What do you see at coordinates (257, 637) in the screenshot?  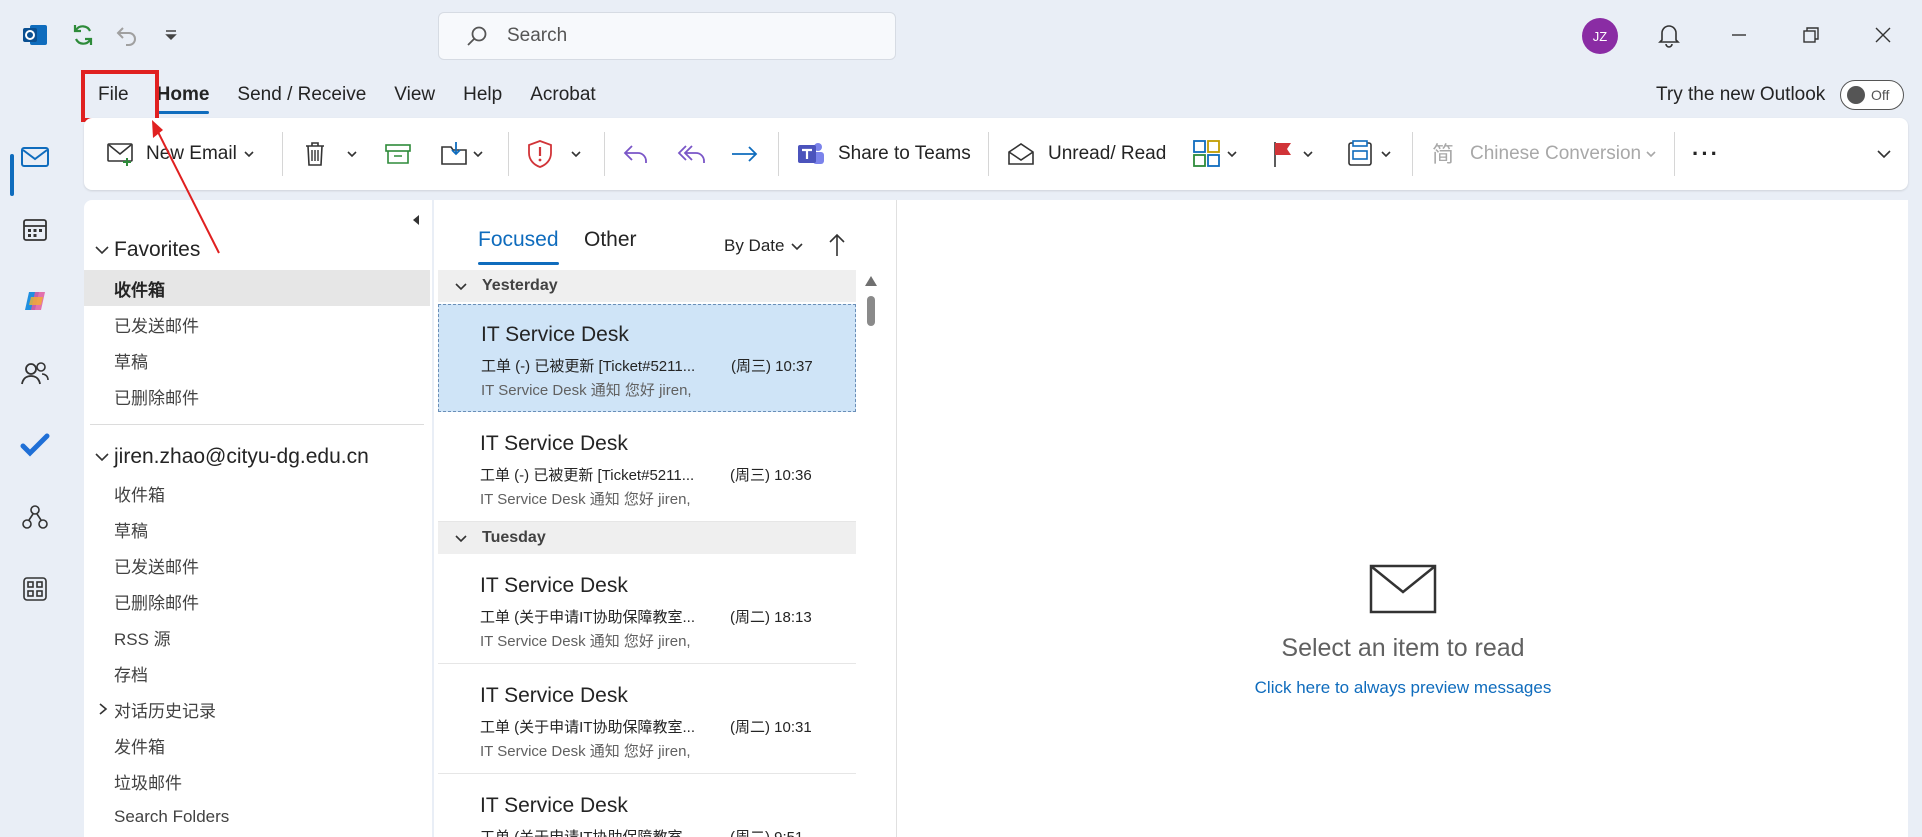 I see `folder-rss: RSS 源` at bounding box center [257, 637].